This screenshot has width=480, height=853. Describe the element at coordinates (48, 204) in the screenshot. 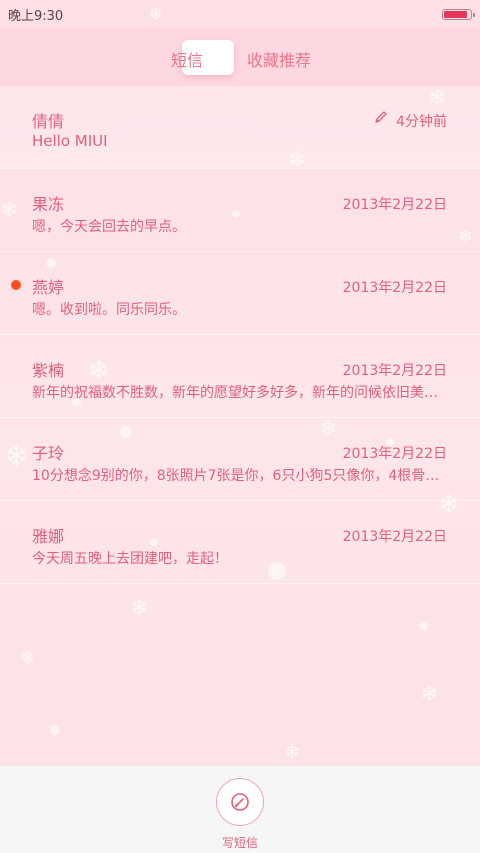

I see `contact-name: 果冻` at that location.